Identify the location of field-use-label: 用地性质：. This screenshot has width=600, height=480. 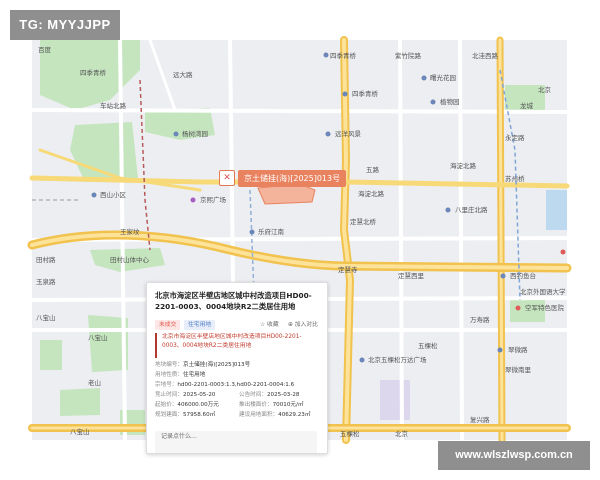
(169, 375).